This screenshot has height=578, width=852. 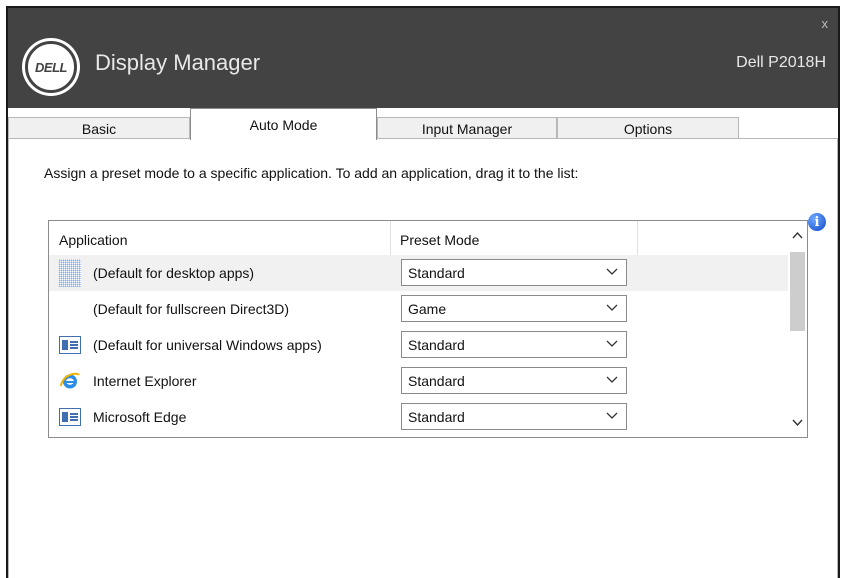 I want to click on desktop-grid-icon, so click(x=70, y=273).